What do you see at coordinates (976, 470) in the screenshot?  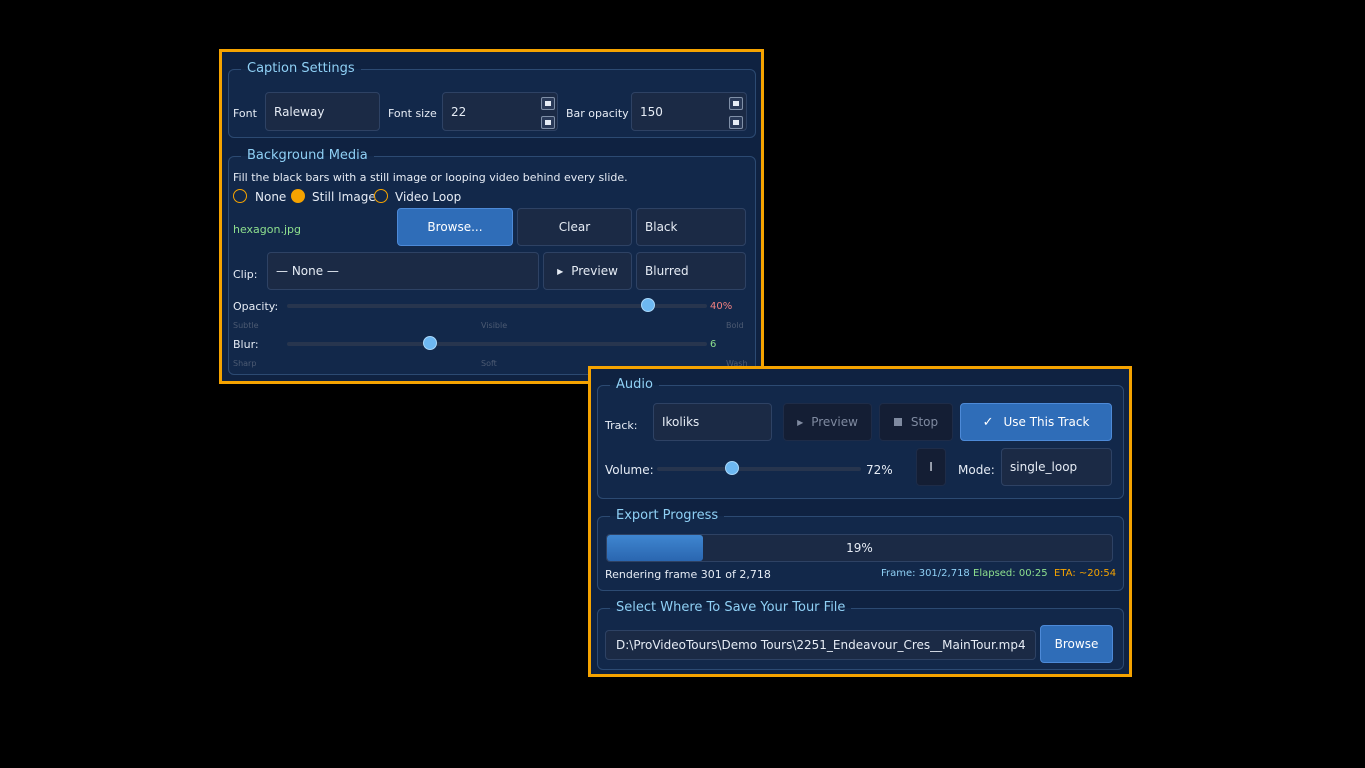 I see `mode-label: Mode:` at bounding box center [976, 470].